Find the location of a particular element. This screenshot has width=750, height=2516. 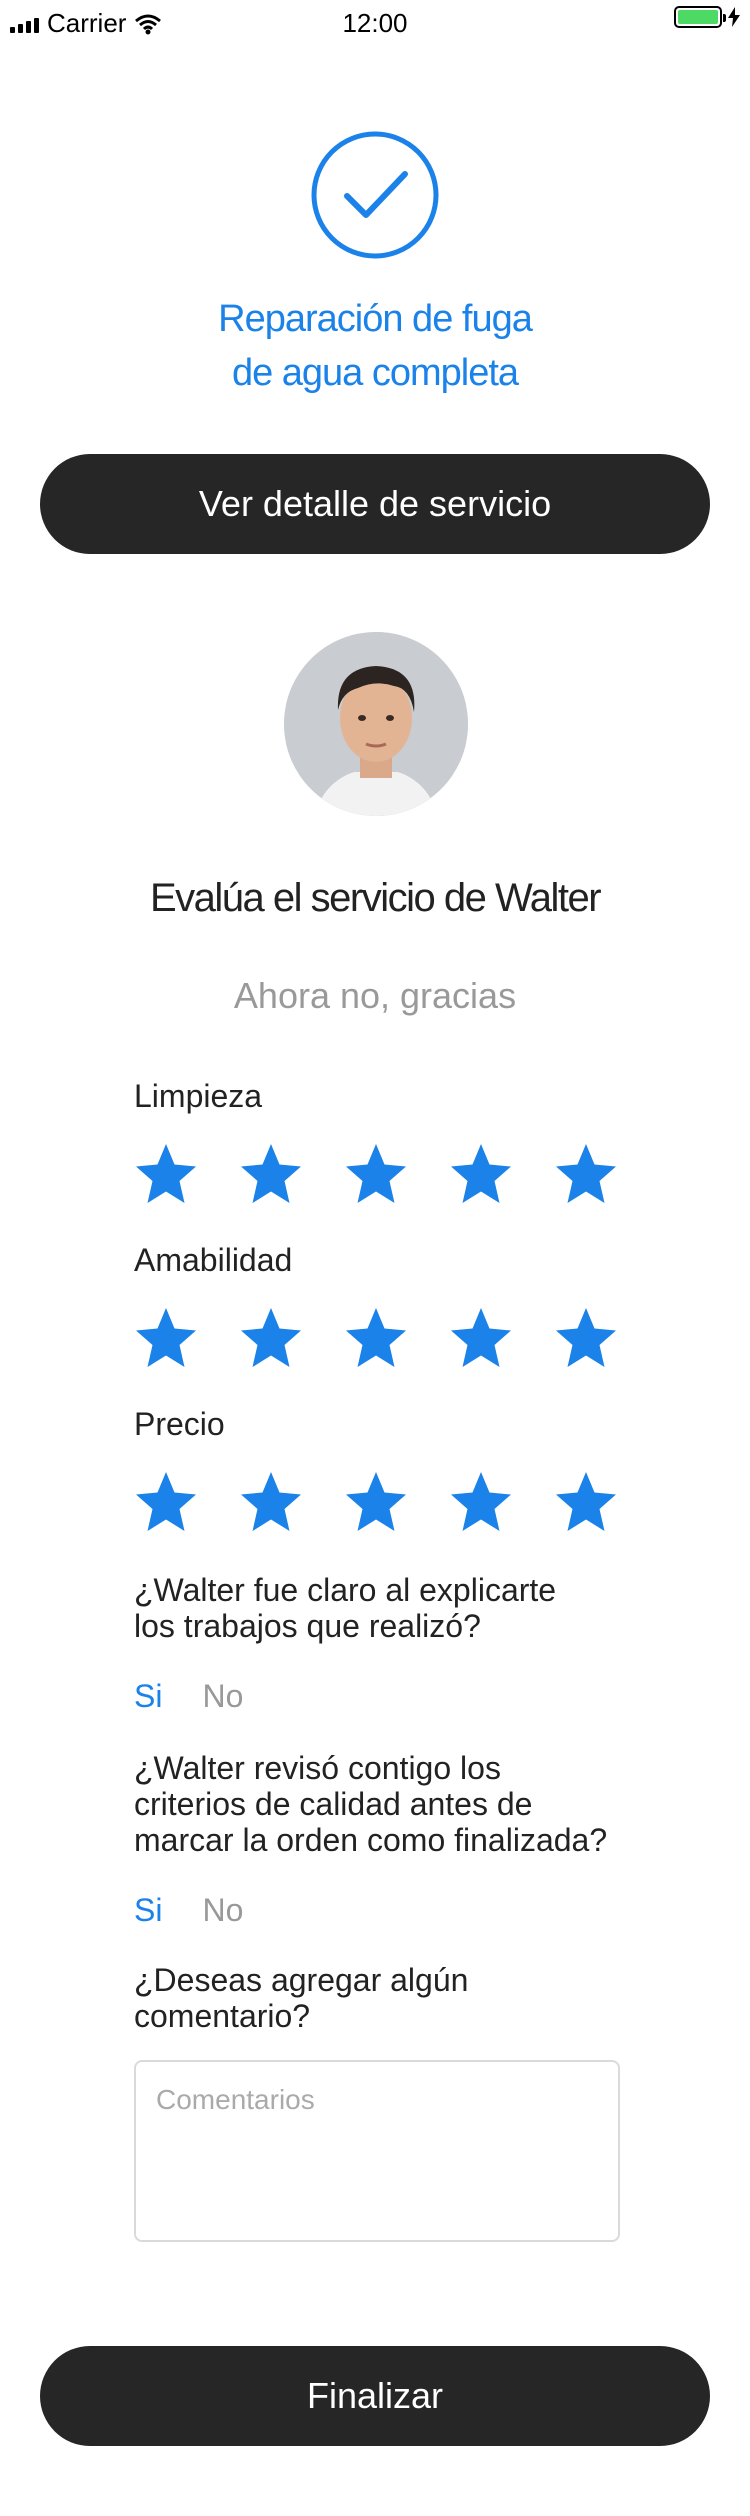

status-bar: Carrier 12:00 is located at coordinates (375, 22).